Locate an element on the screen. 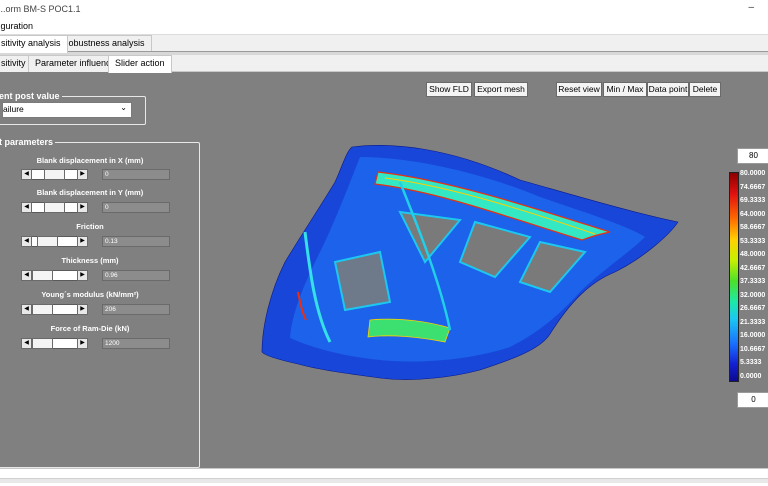 The height and width of the screenshot is (486, 768). colorbar is located at coordinates (734, 277).